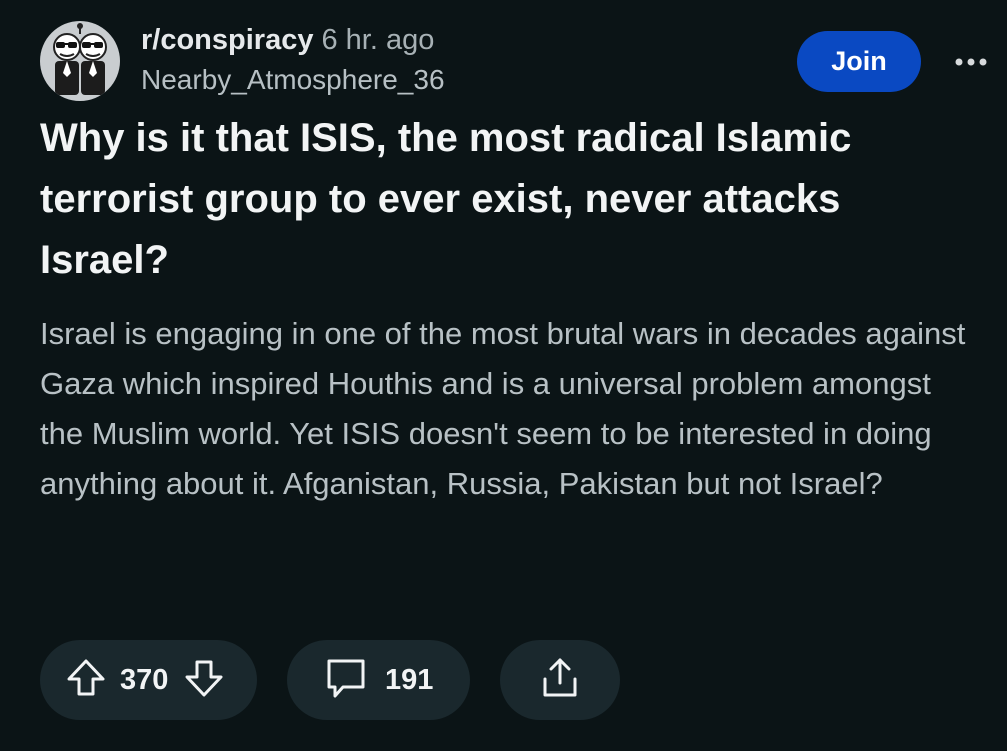  I want to click on post-meta: r/conspiracy 6 hr. ago, so click(287, 40).